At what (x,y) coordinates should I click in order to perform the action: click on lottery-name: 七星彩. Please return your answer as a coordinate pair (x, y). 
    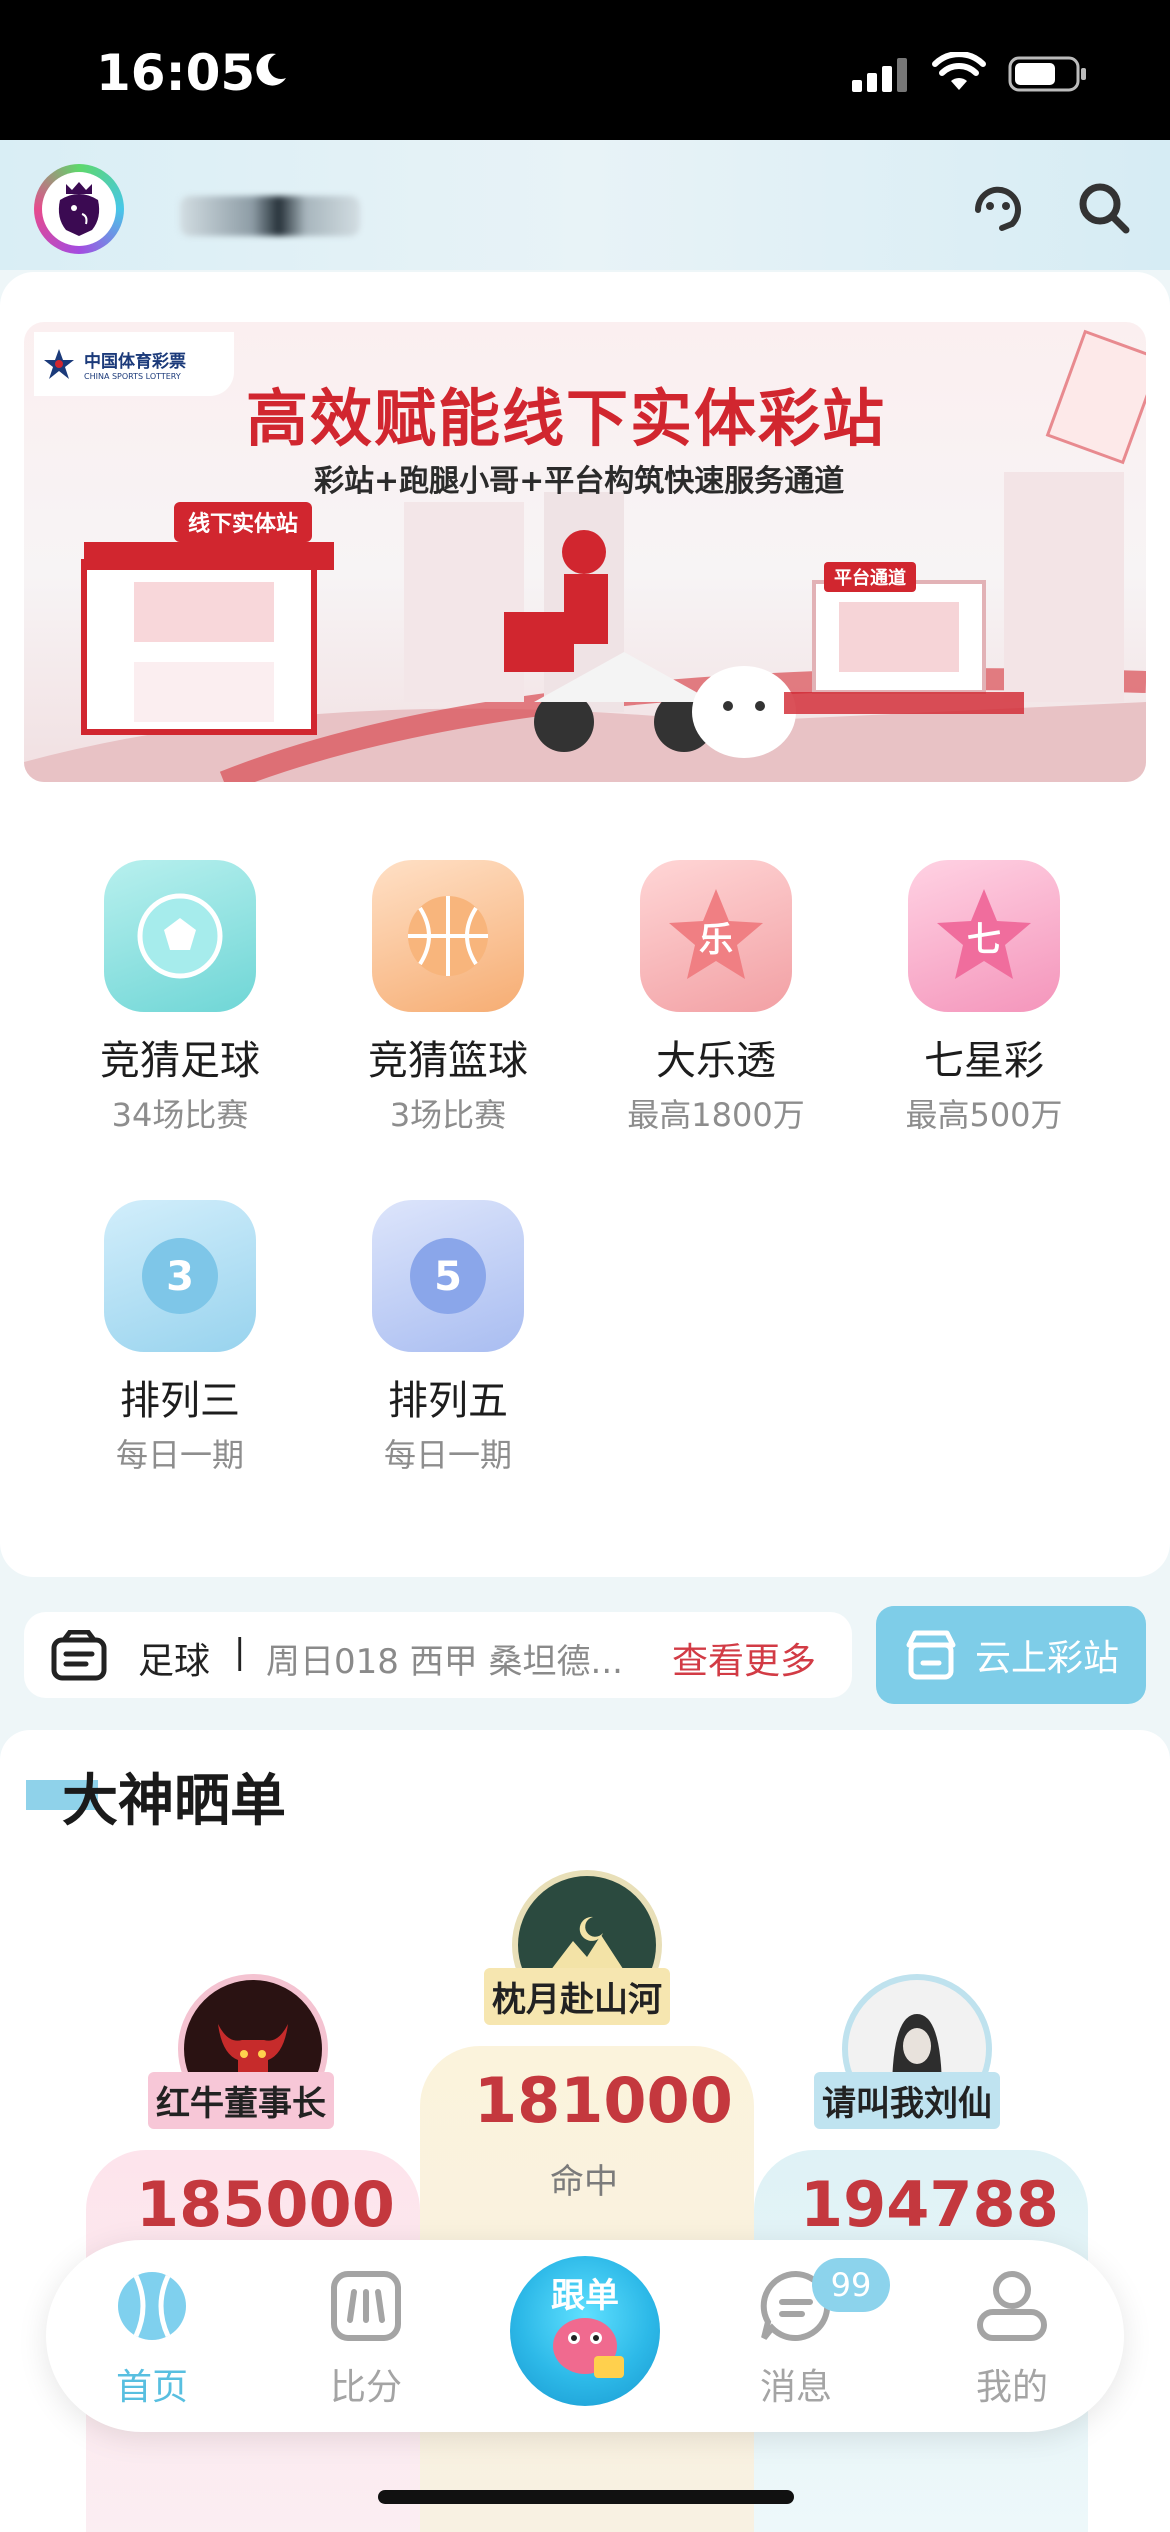
    Looking at the image, I should click on (984, 1061).